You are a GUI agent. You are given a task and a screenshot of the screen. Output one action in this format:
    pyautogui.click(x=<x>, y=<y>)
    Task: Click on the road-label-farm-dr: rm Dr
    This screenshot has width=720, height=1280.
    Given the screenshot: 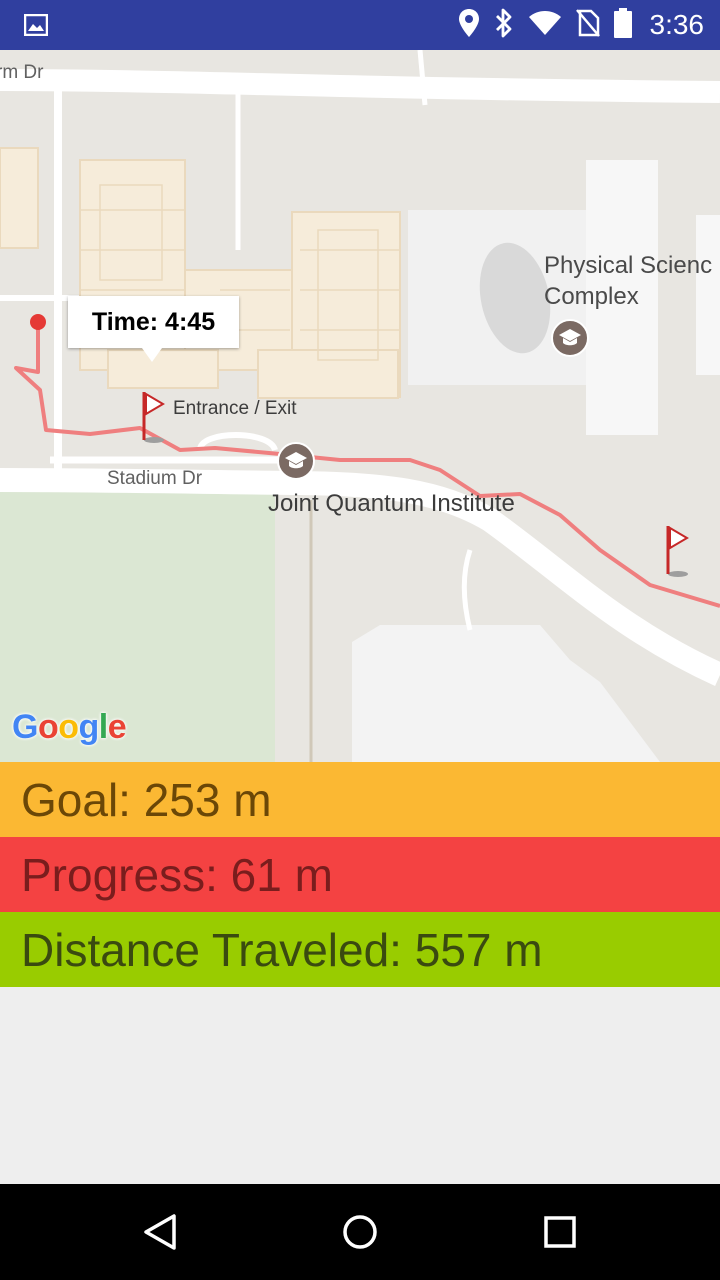 What is the action you would take?
    pyautogui.click(x=22, y=72)
    